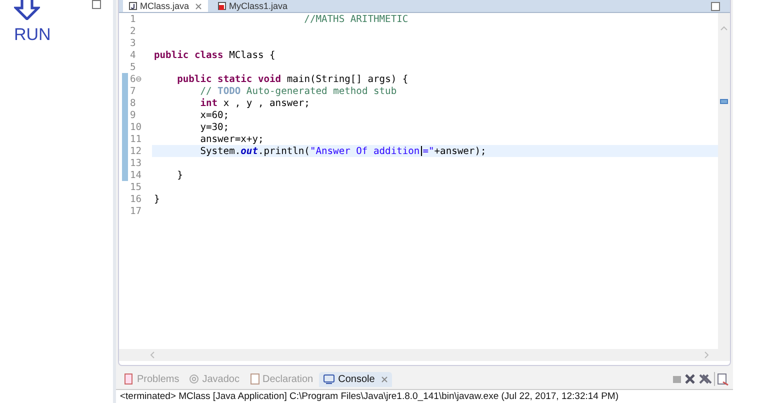 This screenshot has width=768, height=403. What do you see at coordinates (677, 379) in the screenshot?
I see `stop-icon` at bounding box center [677, 379].